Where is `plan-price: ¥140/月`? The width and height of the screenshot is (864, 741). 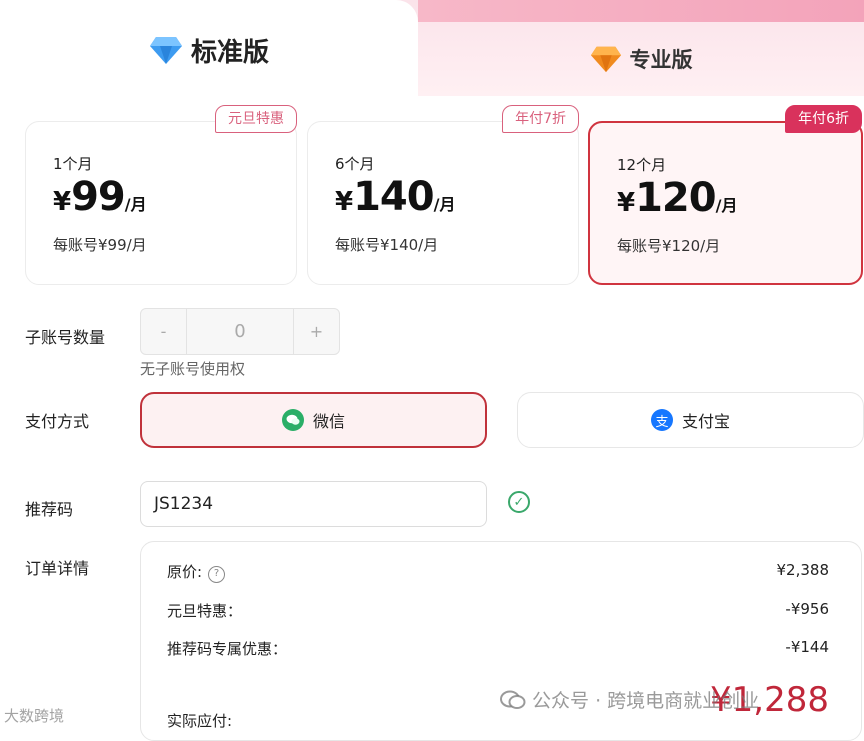
plan-price: ¥140/月 is located at coordinates (395, 197).